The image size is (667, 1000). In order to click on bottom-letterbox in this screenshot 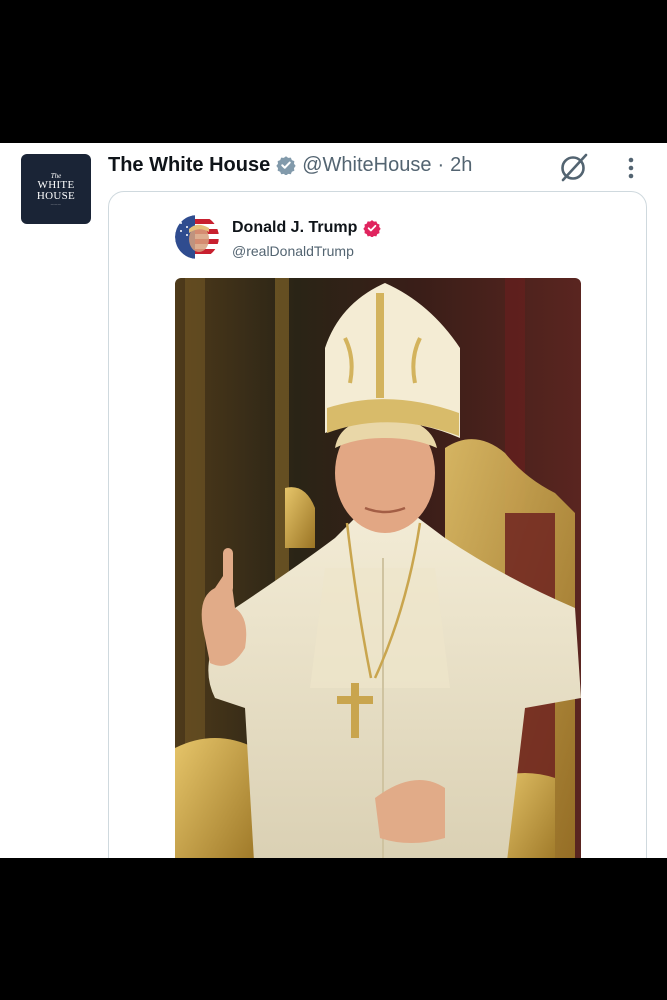, I will do `click(333, 929)`.